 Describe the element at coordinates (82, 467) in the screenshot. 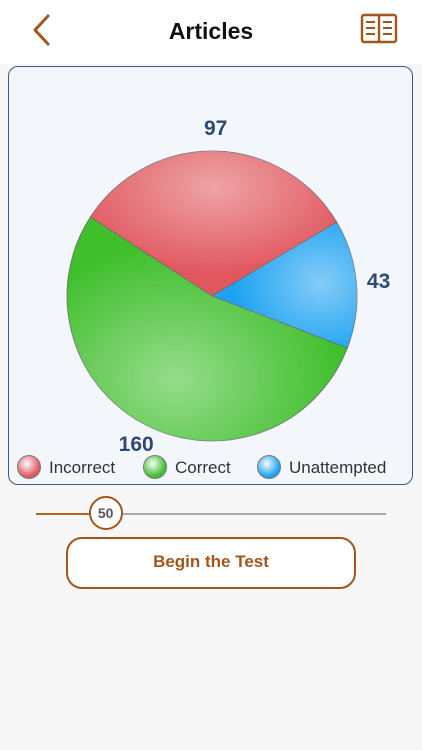

I see `legend-label-incorrect: Incorrect` at that location.